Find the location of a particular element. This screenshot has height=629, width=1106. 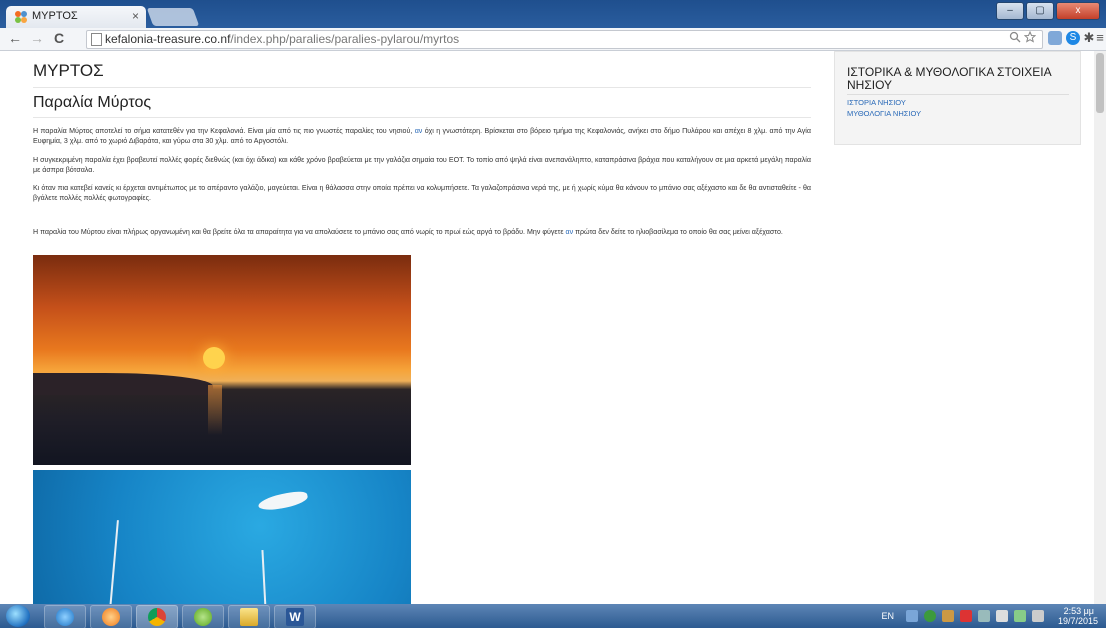

joomla-favicon-icon is located at coordinates (21, 17).